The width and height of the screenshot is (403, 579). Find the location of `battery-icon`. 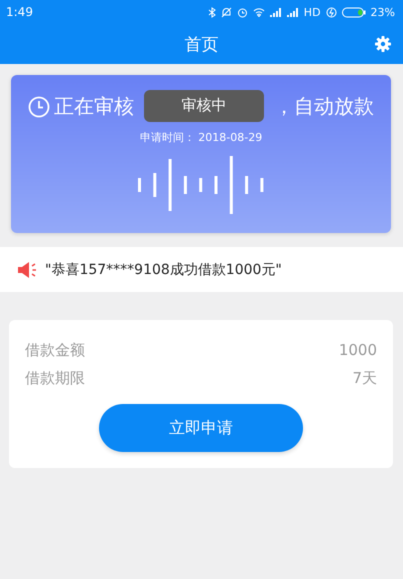

battery-icon is located at coordinates (354, 12).